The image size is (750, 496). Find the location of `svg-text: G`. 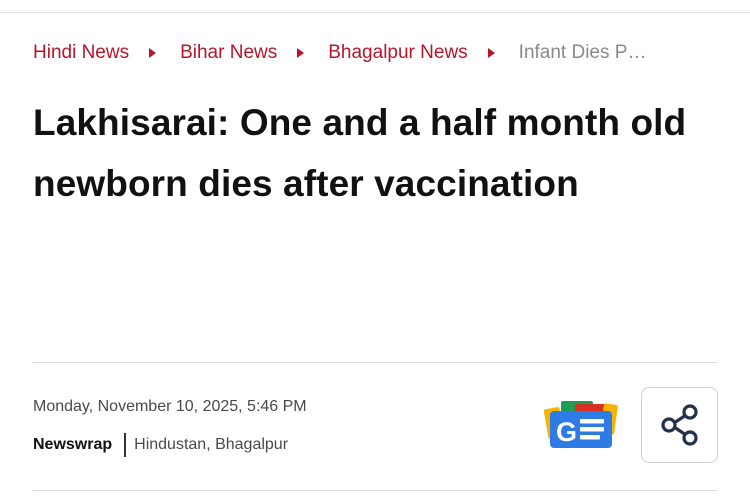

svg-text: G is located at coordinates (566, 432).